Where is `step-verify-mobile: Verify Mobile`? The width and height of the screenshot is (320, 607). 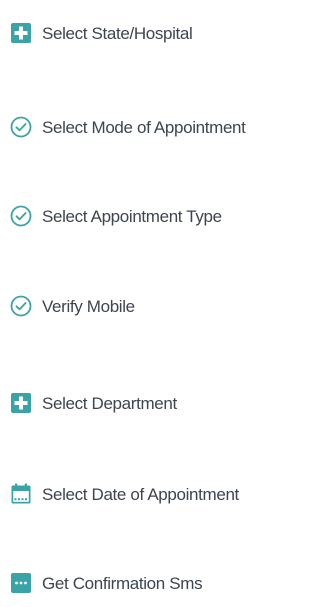 step-verify-mobile: Verify Mobile is located at coordinates (72, 306).